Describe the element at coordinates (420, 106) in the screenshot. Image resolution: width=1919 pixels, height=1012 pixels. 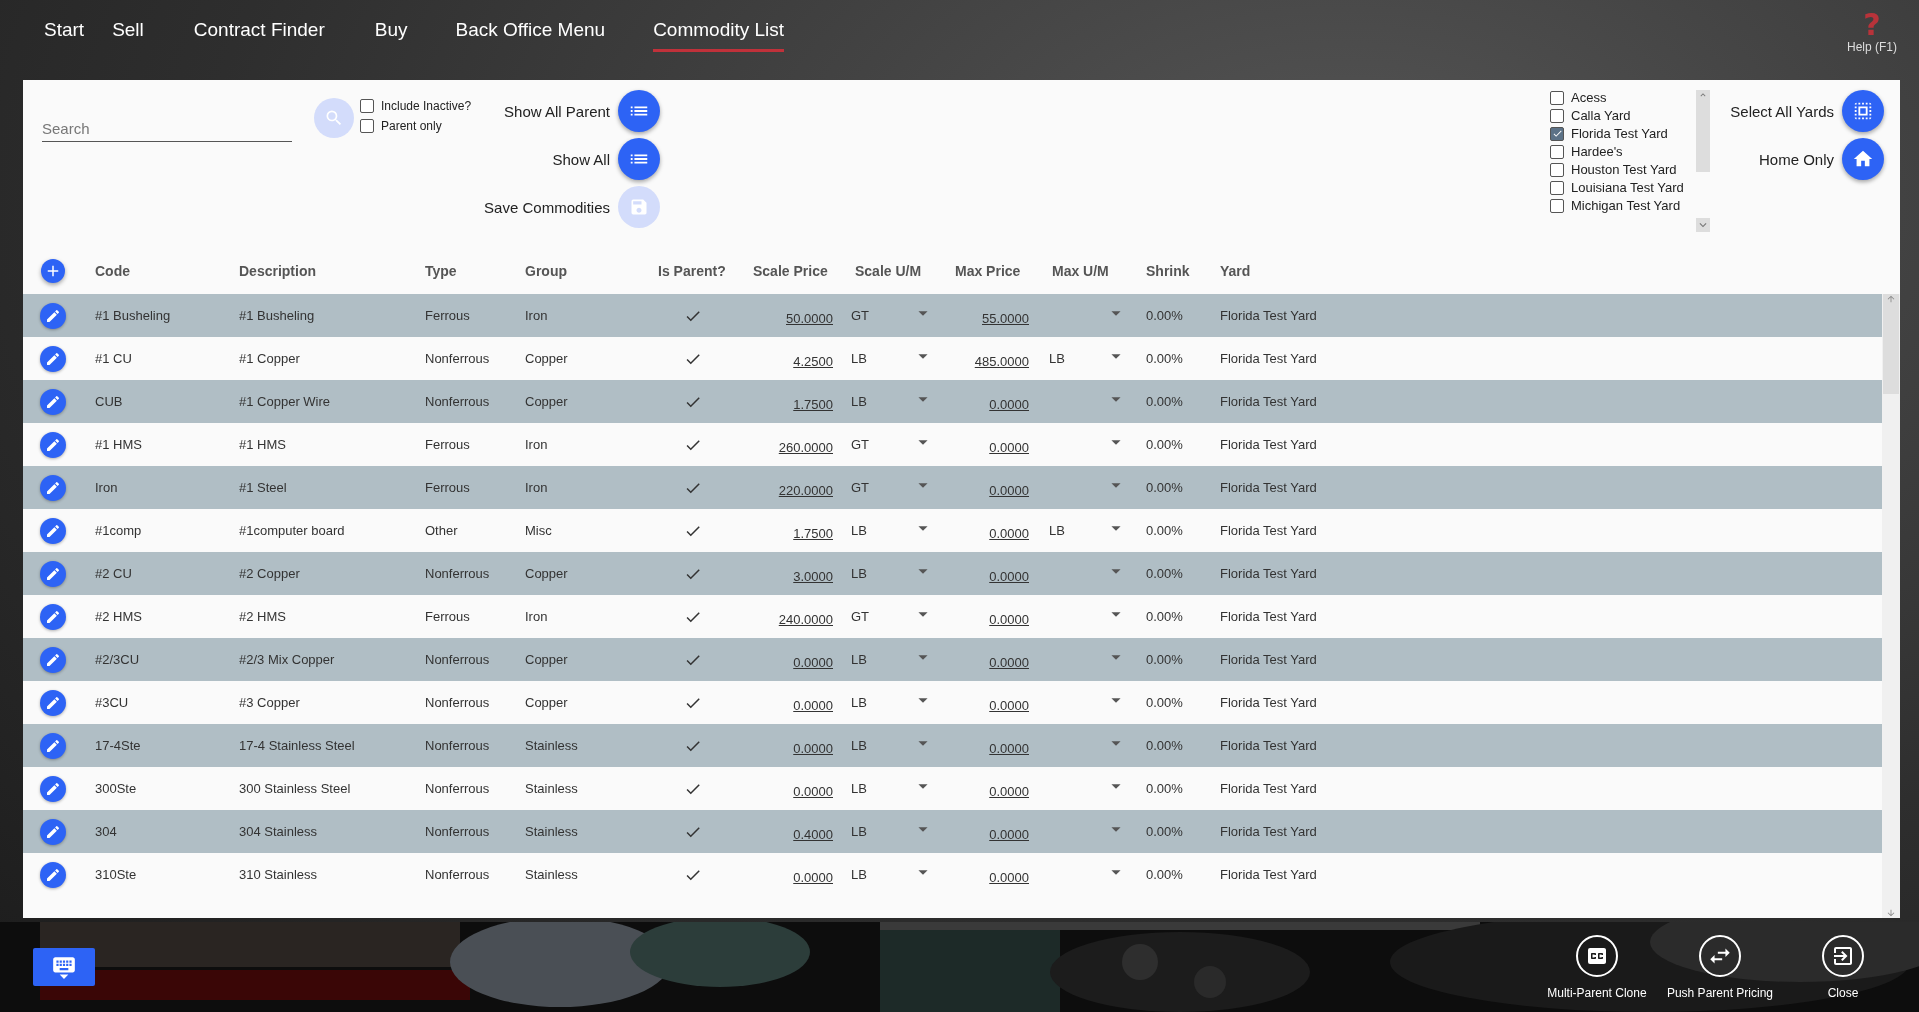
I see `filter-checkbox: Include Inactive?` at that location.